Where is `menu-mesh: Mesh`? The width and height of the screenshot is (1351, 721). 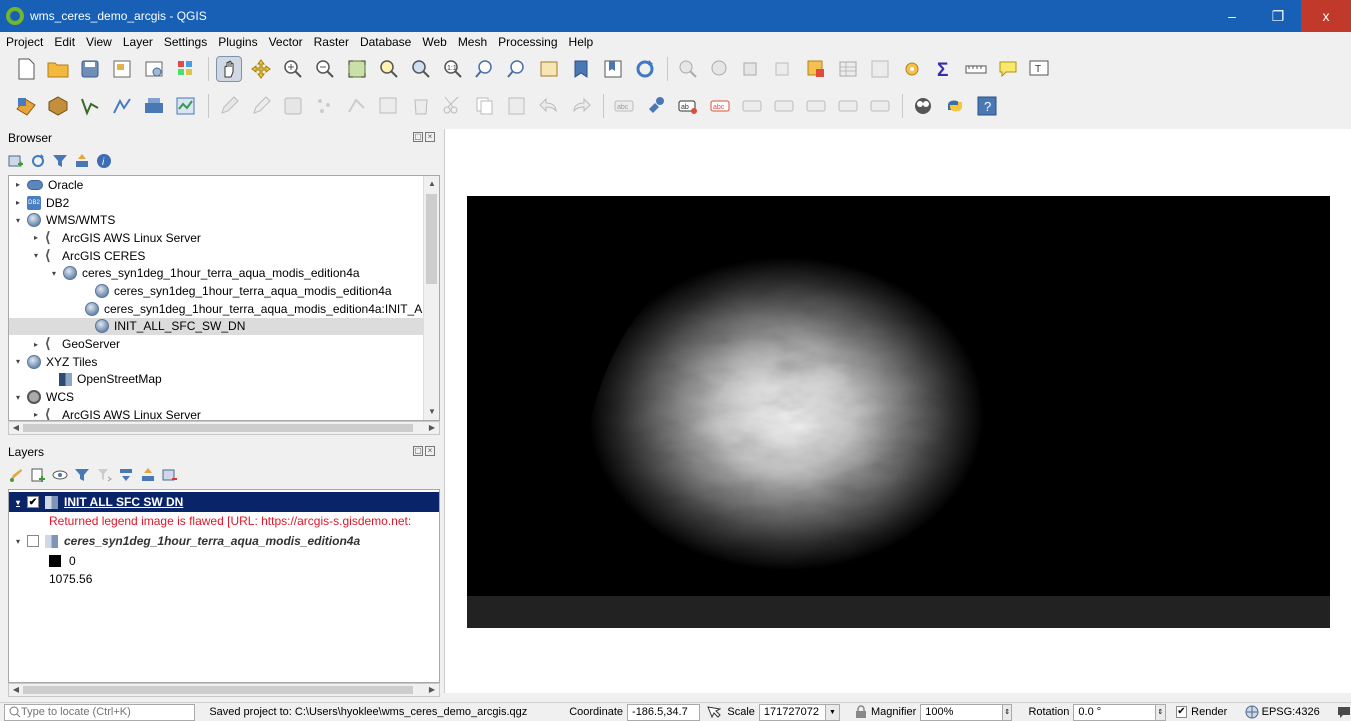 menu-mesh: Mesh is located at coordinates (472, 42).